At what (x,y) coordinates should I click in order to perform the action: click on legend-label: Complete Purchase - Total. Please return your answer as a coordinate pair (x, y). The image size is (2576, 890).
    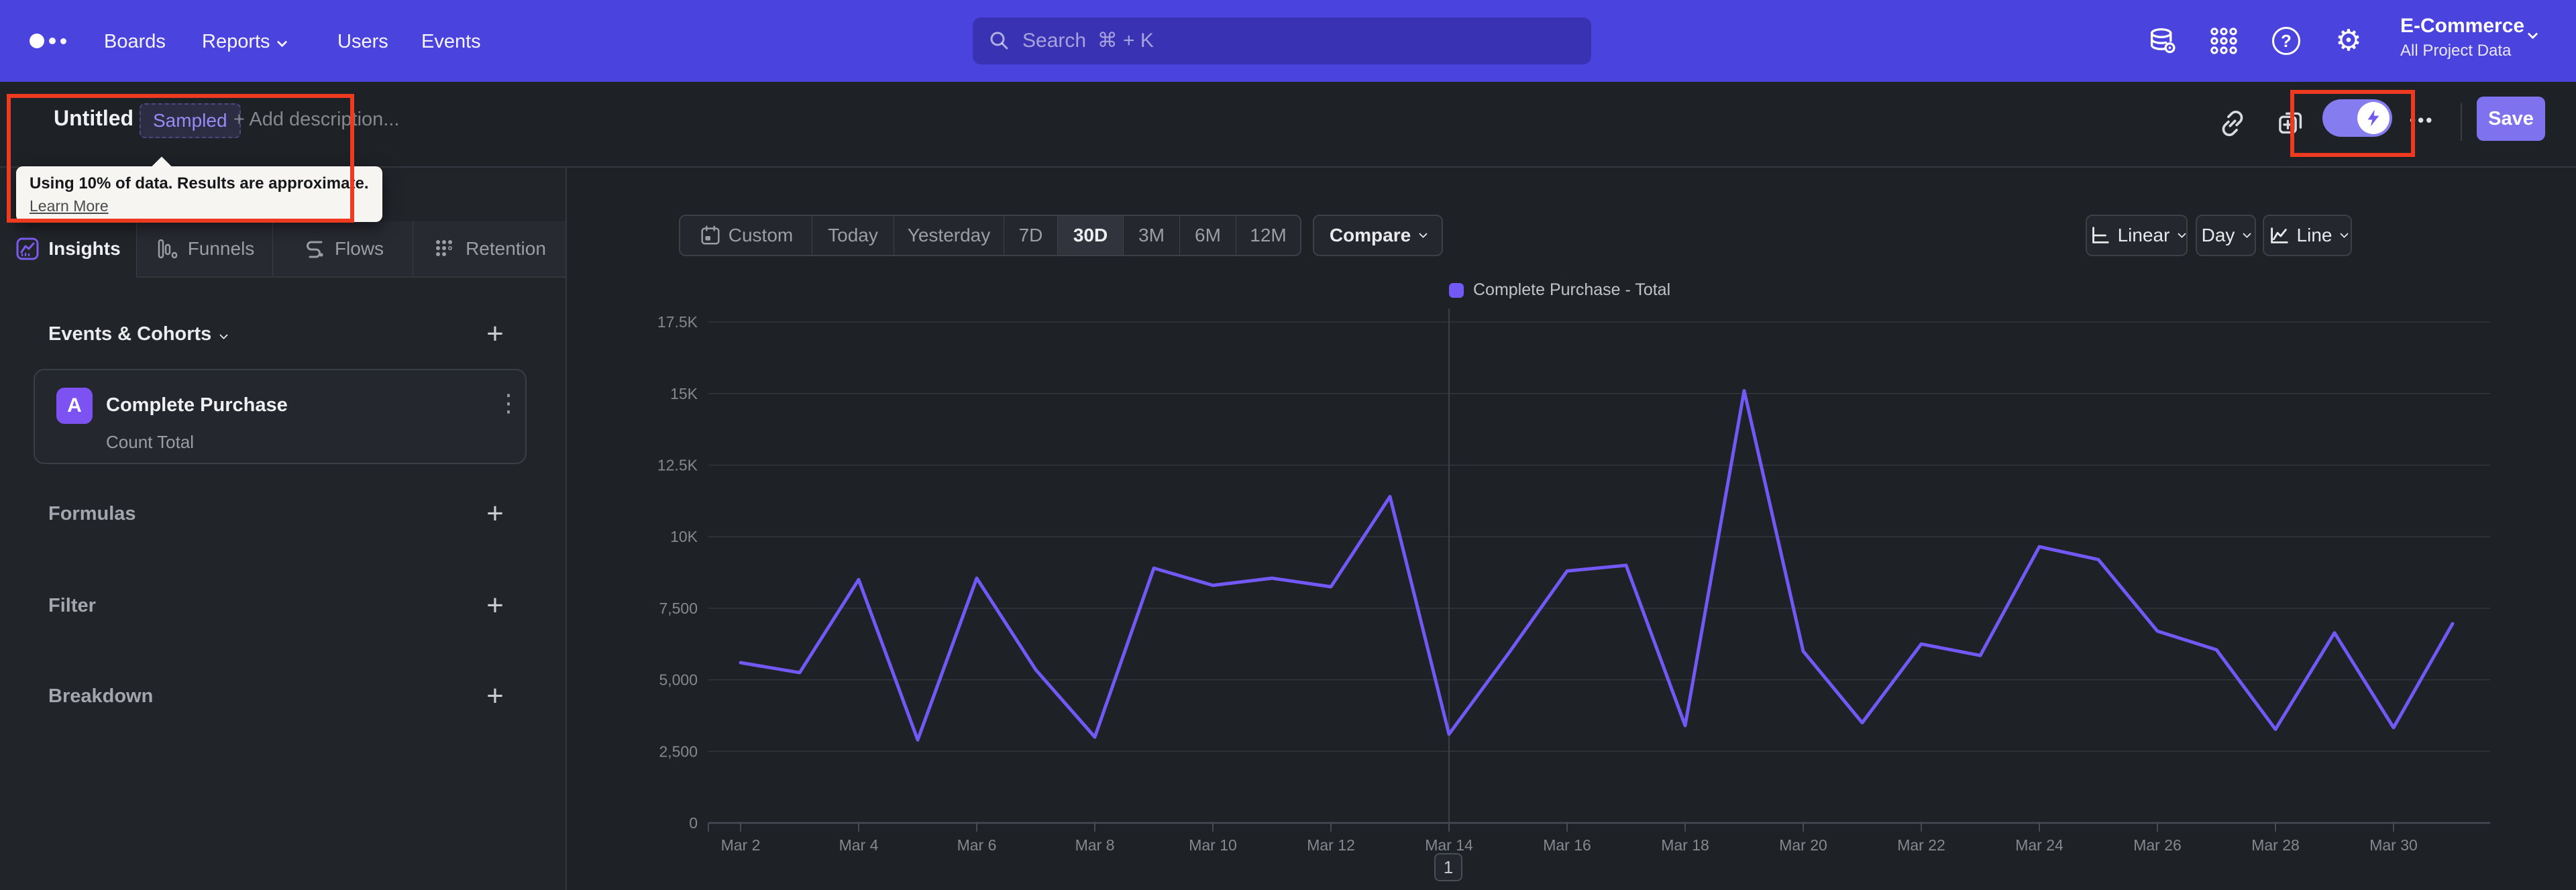
    Looking at the image, I should click on (1572, 289).